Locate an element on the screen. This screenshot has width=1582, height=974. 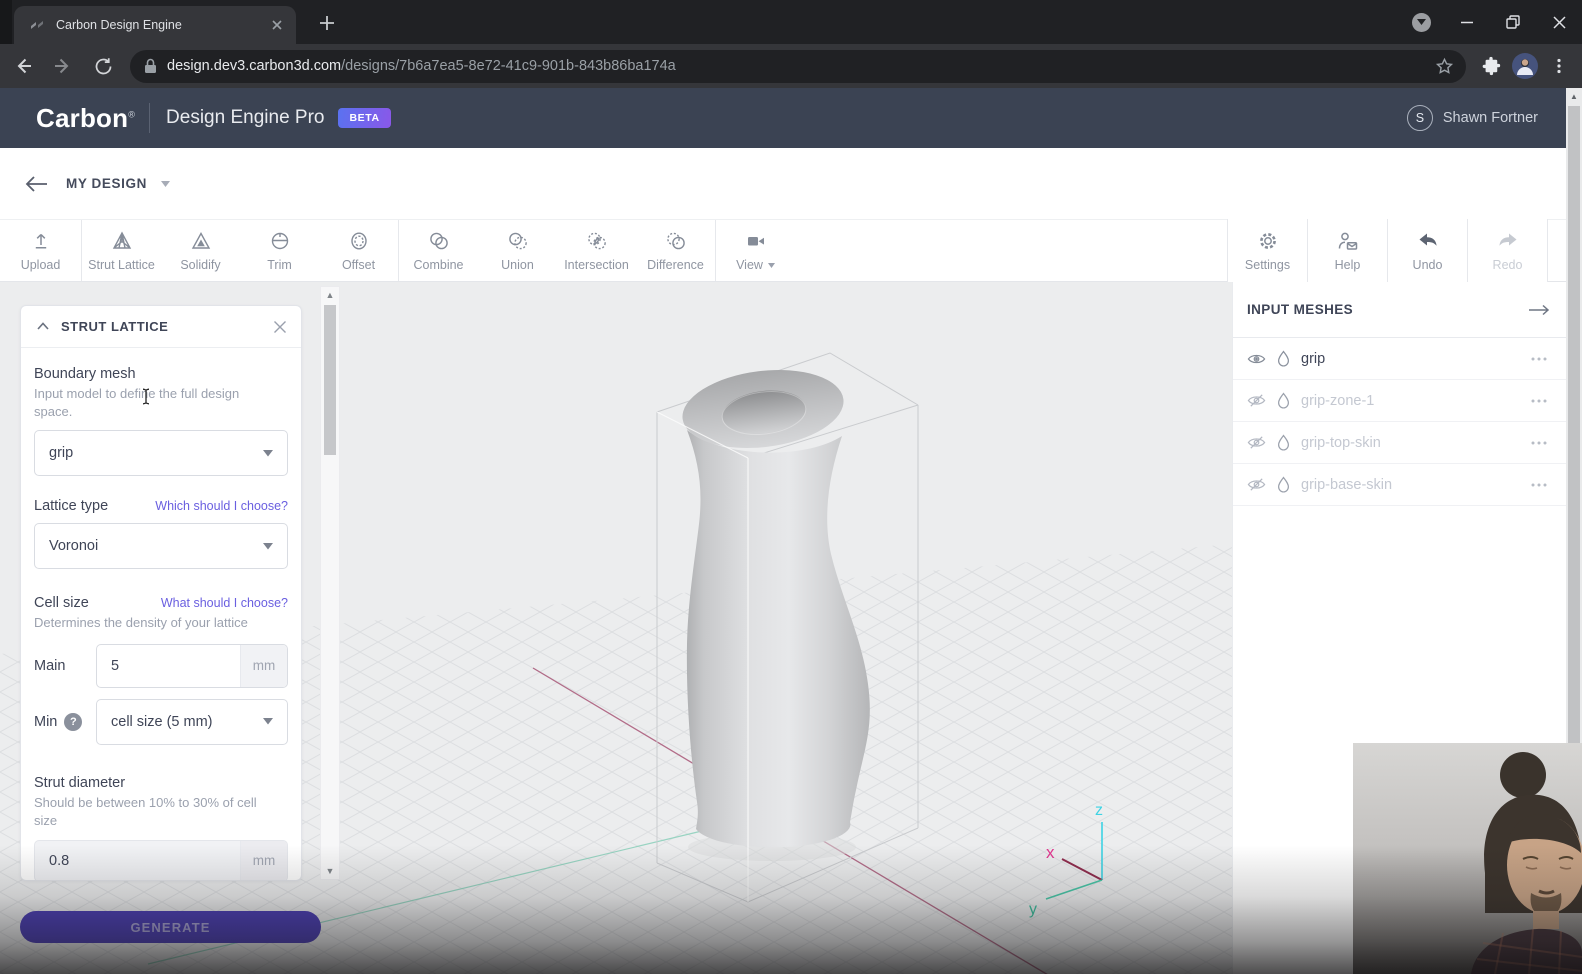
redo-icon is located at coordinates (1508, 241).